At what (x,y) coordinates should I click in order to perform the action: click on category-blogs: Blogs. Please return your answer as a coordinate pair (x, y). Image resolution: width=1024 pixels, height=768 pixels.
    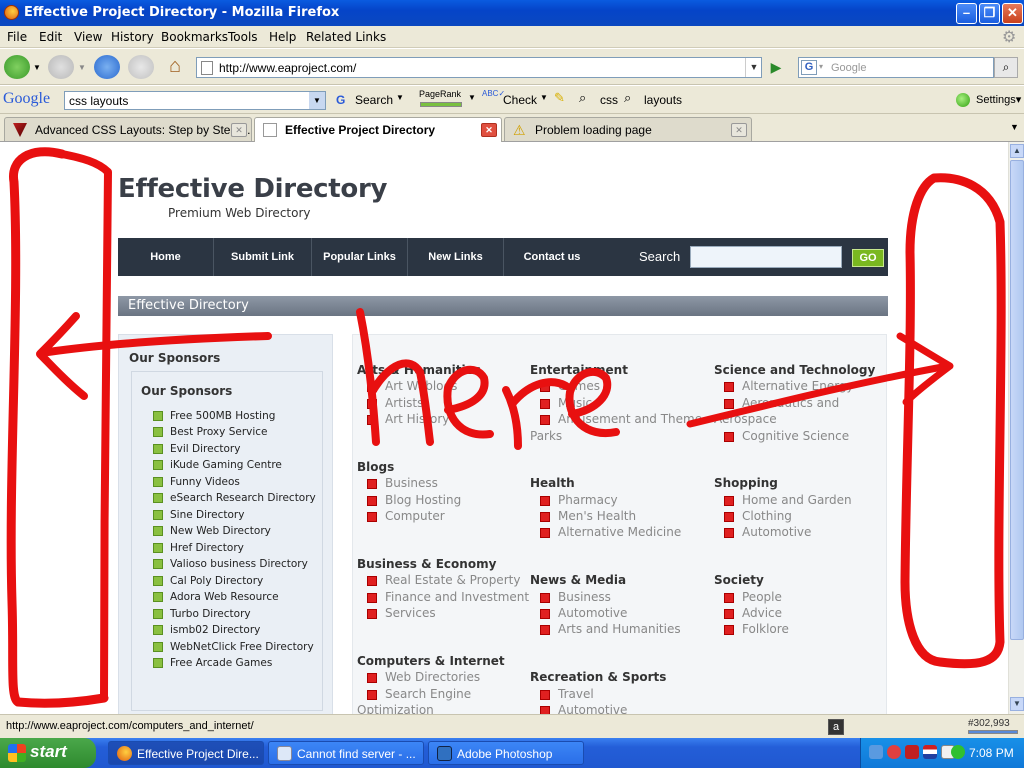
    Looking at the image, I should click on (375, 467).